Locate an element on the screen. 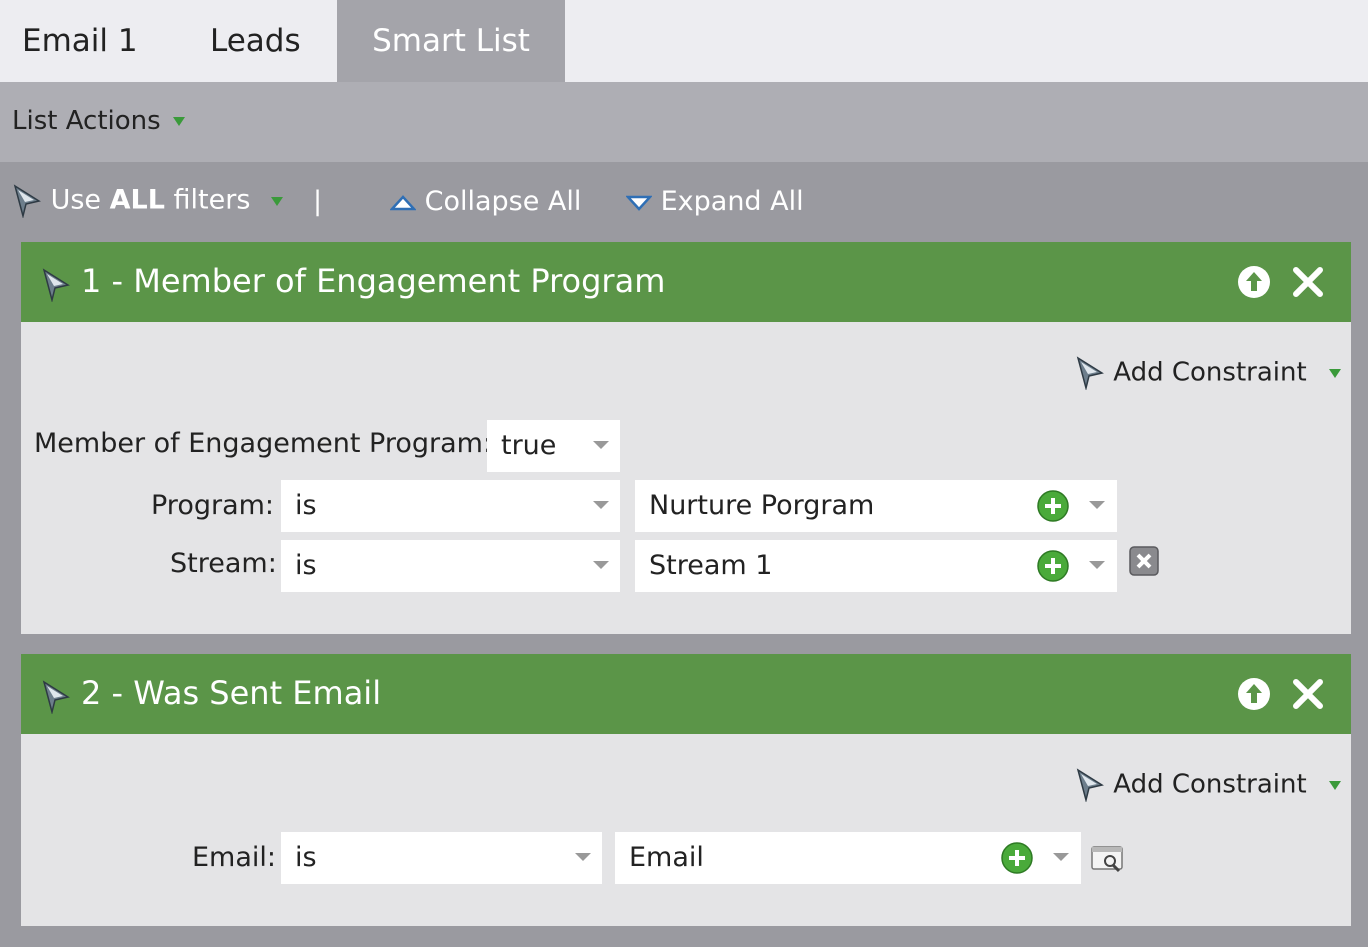 This screenshot has height=947, width=1368. expand-all-button: Expand All is located at coordinates (714, 201).